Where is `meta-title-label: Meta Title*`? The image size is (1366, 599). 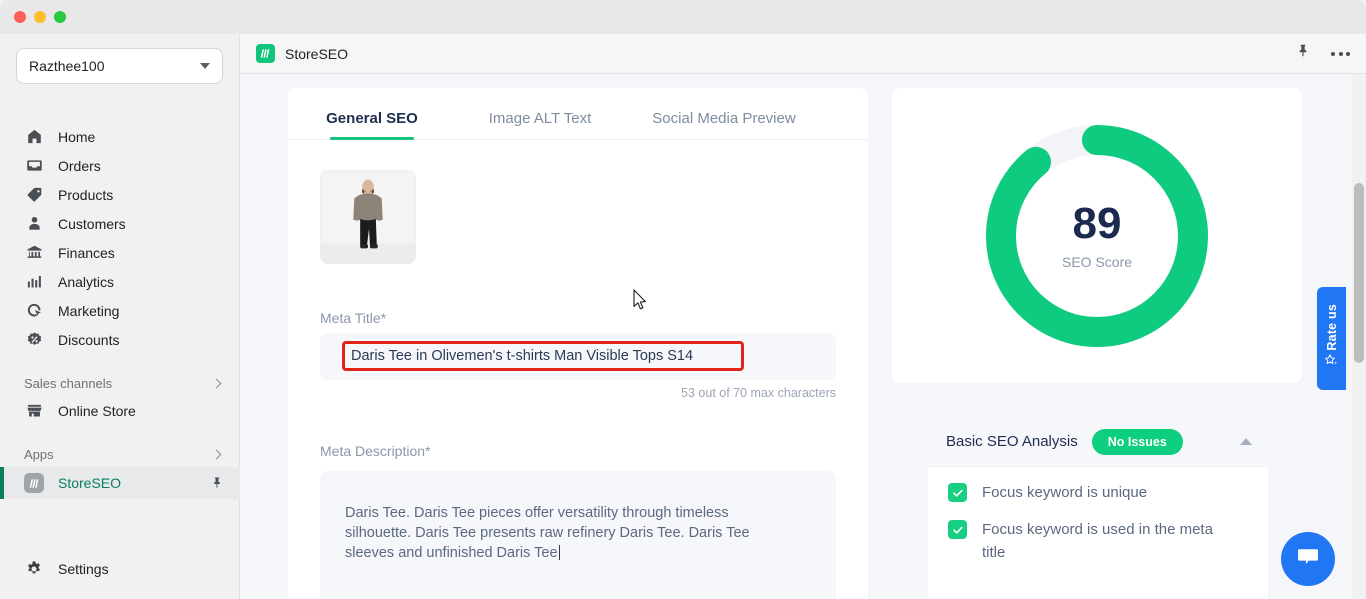 meta-title-label: Meta Title* is located at coordinates (353, 318).